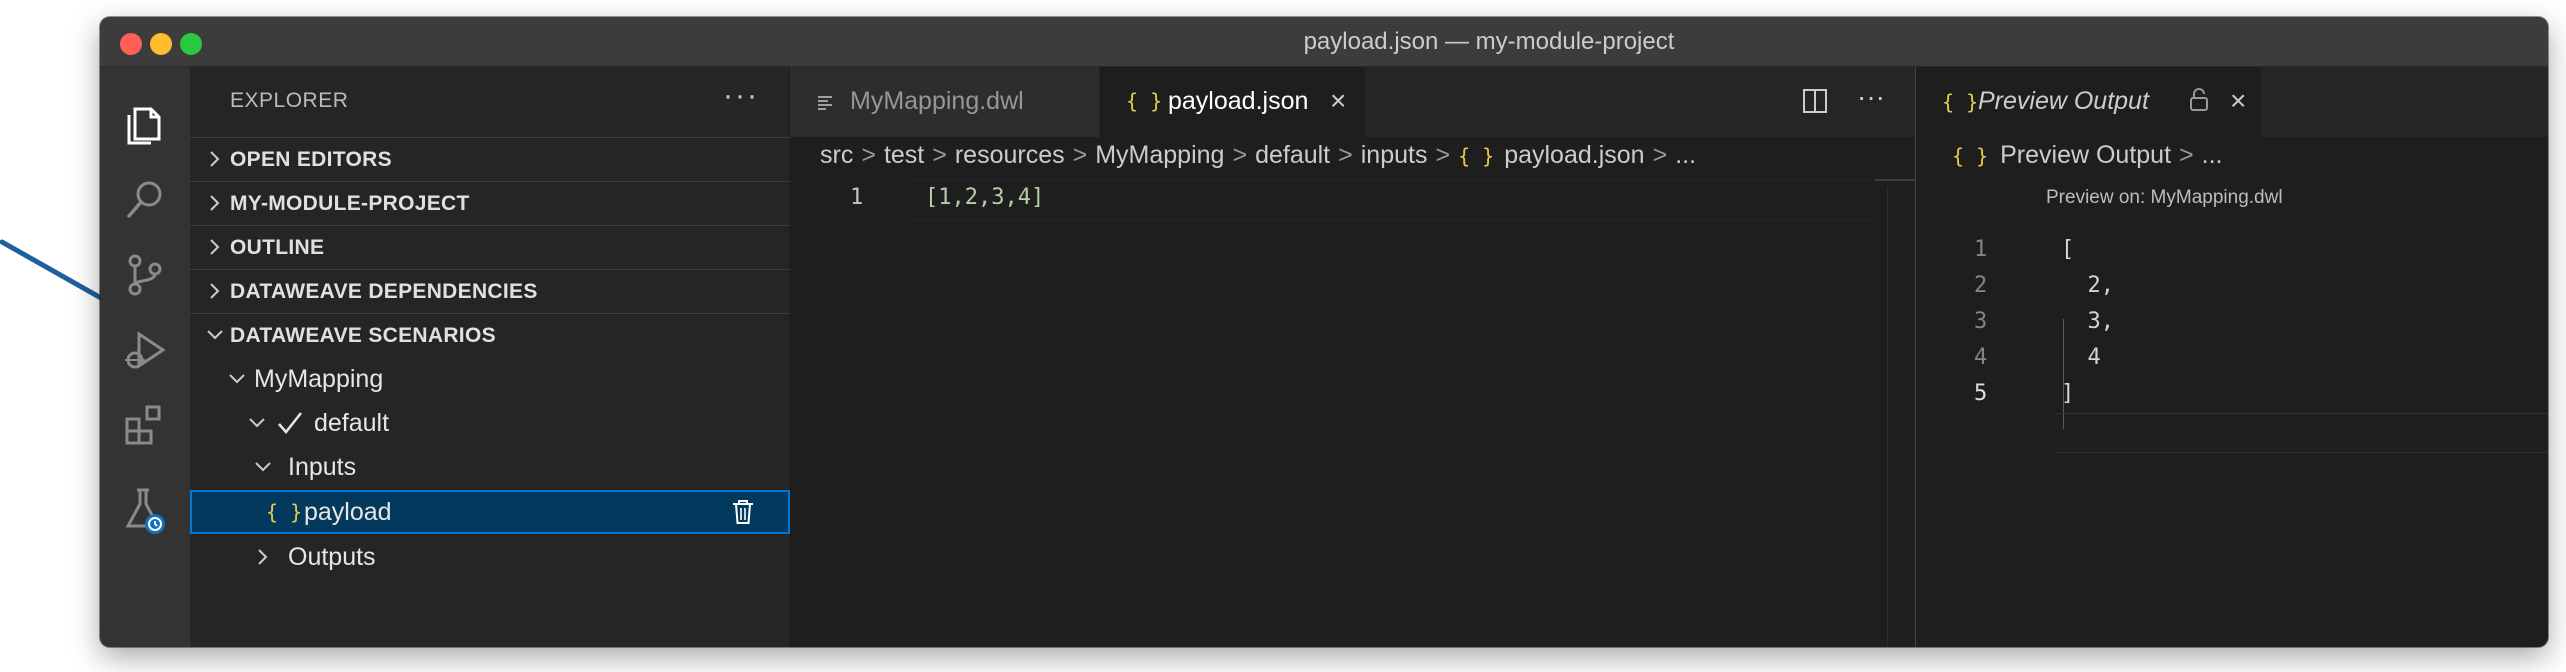 The width and height of the screenshot is (2566, 672). Describe the element at coordinates (984, 197) in the screenshot. I see `code-text: [1,2,3,4]` at that location.